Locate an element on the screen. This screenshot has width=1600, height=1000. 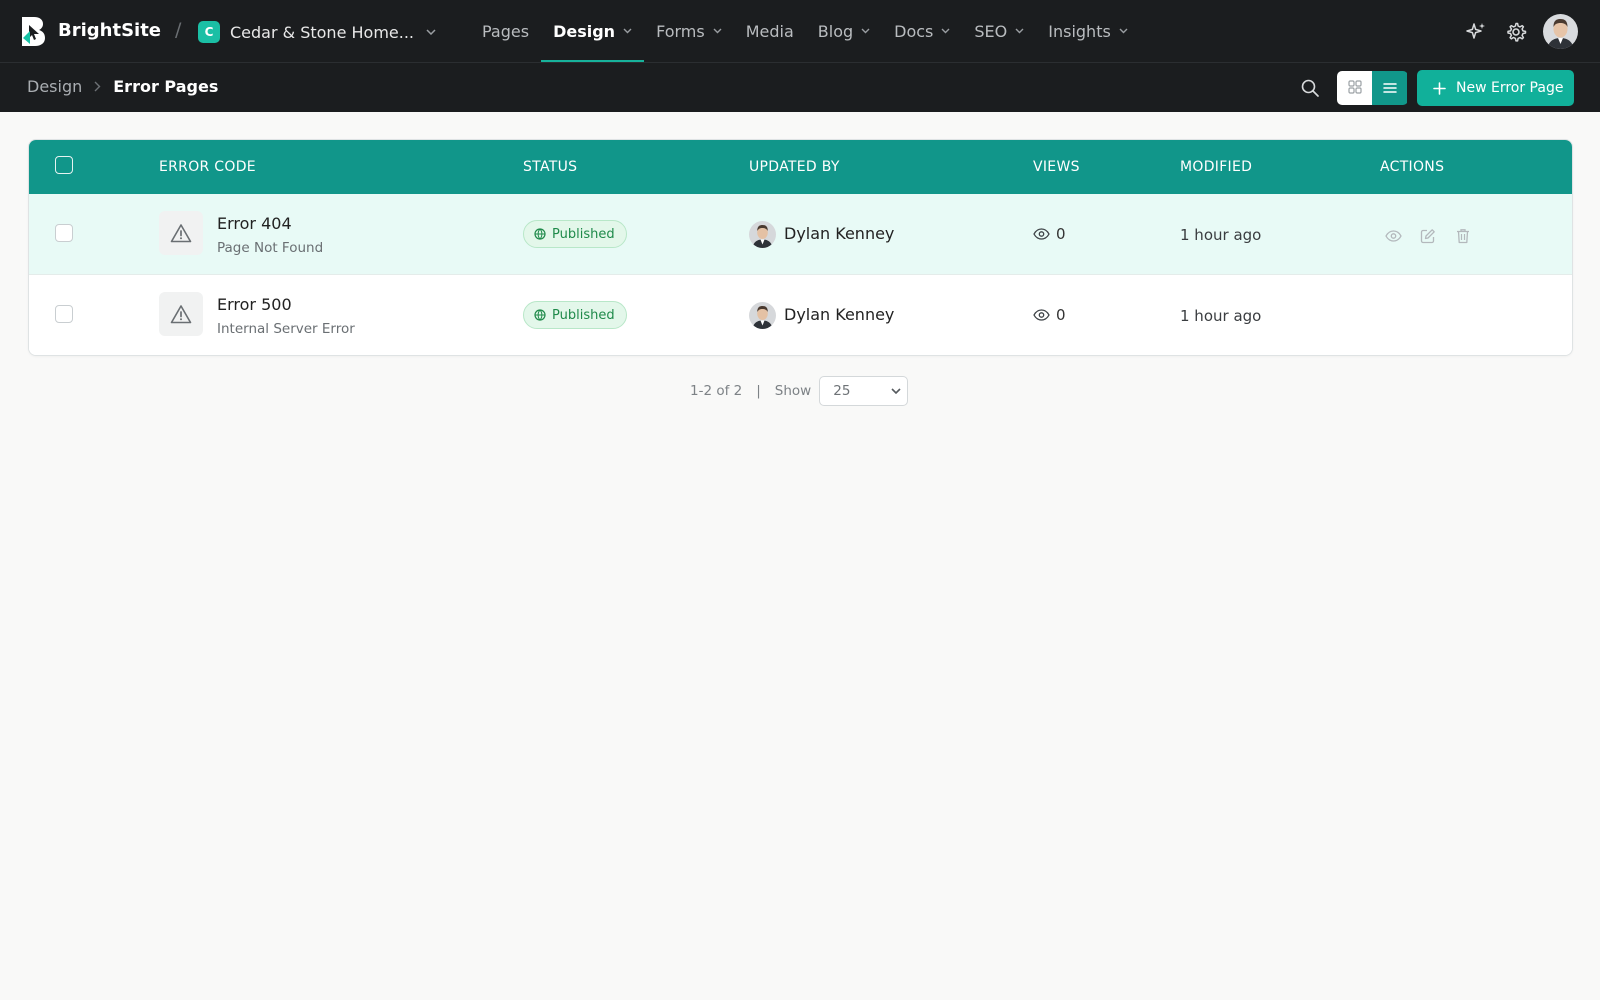
nav-item-docs: Docs is located at coordinates (922, 31).